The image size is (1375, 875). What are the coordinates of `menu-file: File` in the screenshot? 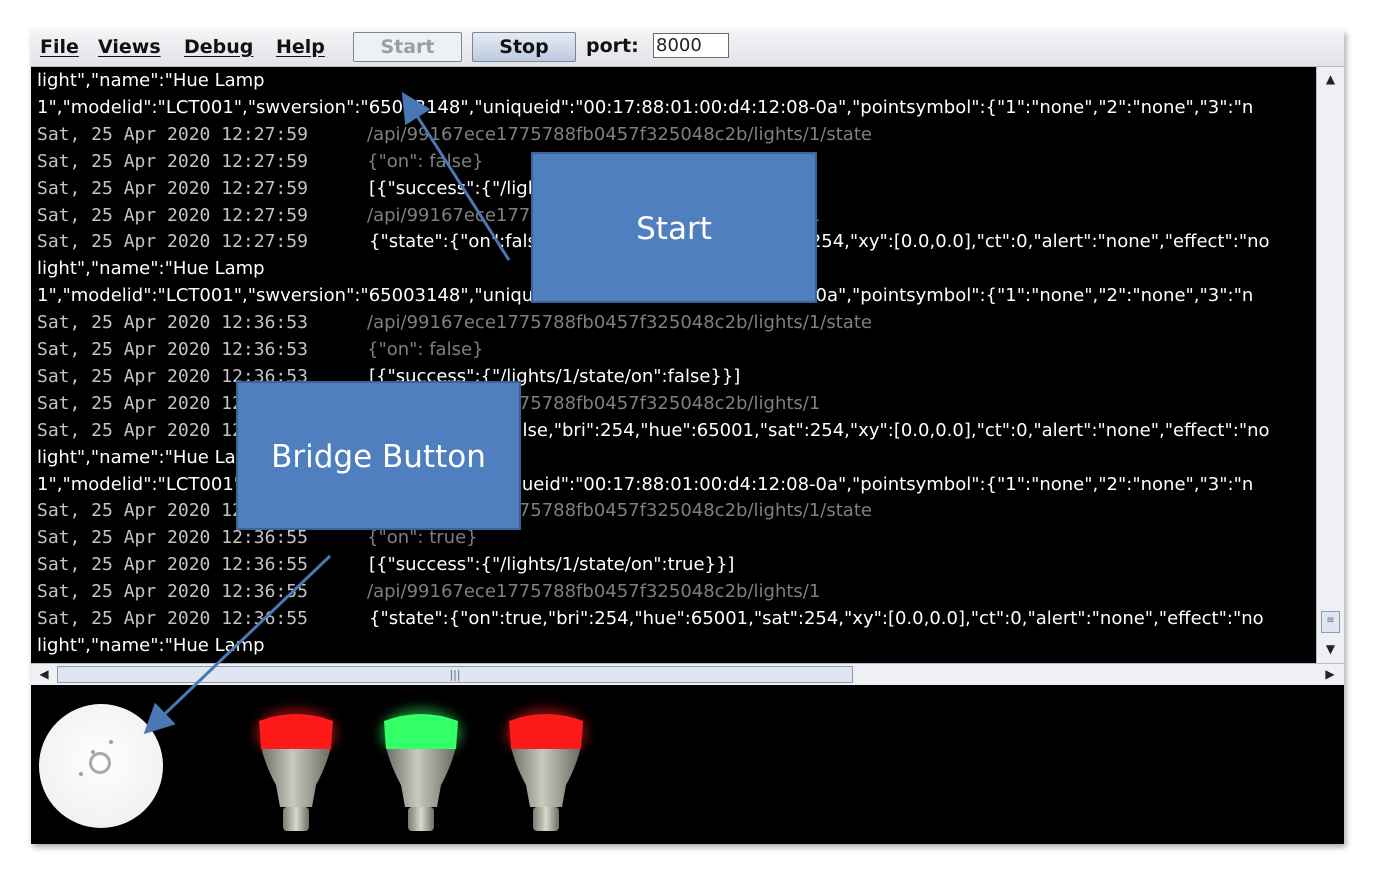 It's located at (59, 47).